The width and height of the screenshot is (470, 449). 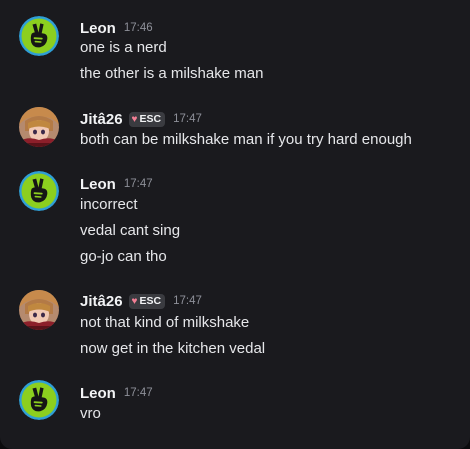 I want to click on timestamp: 17:46, so click(x=138, y=28).